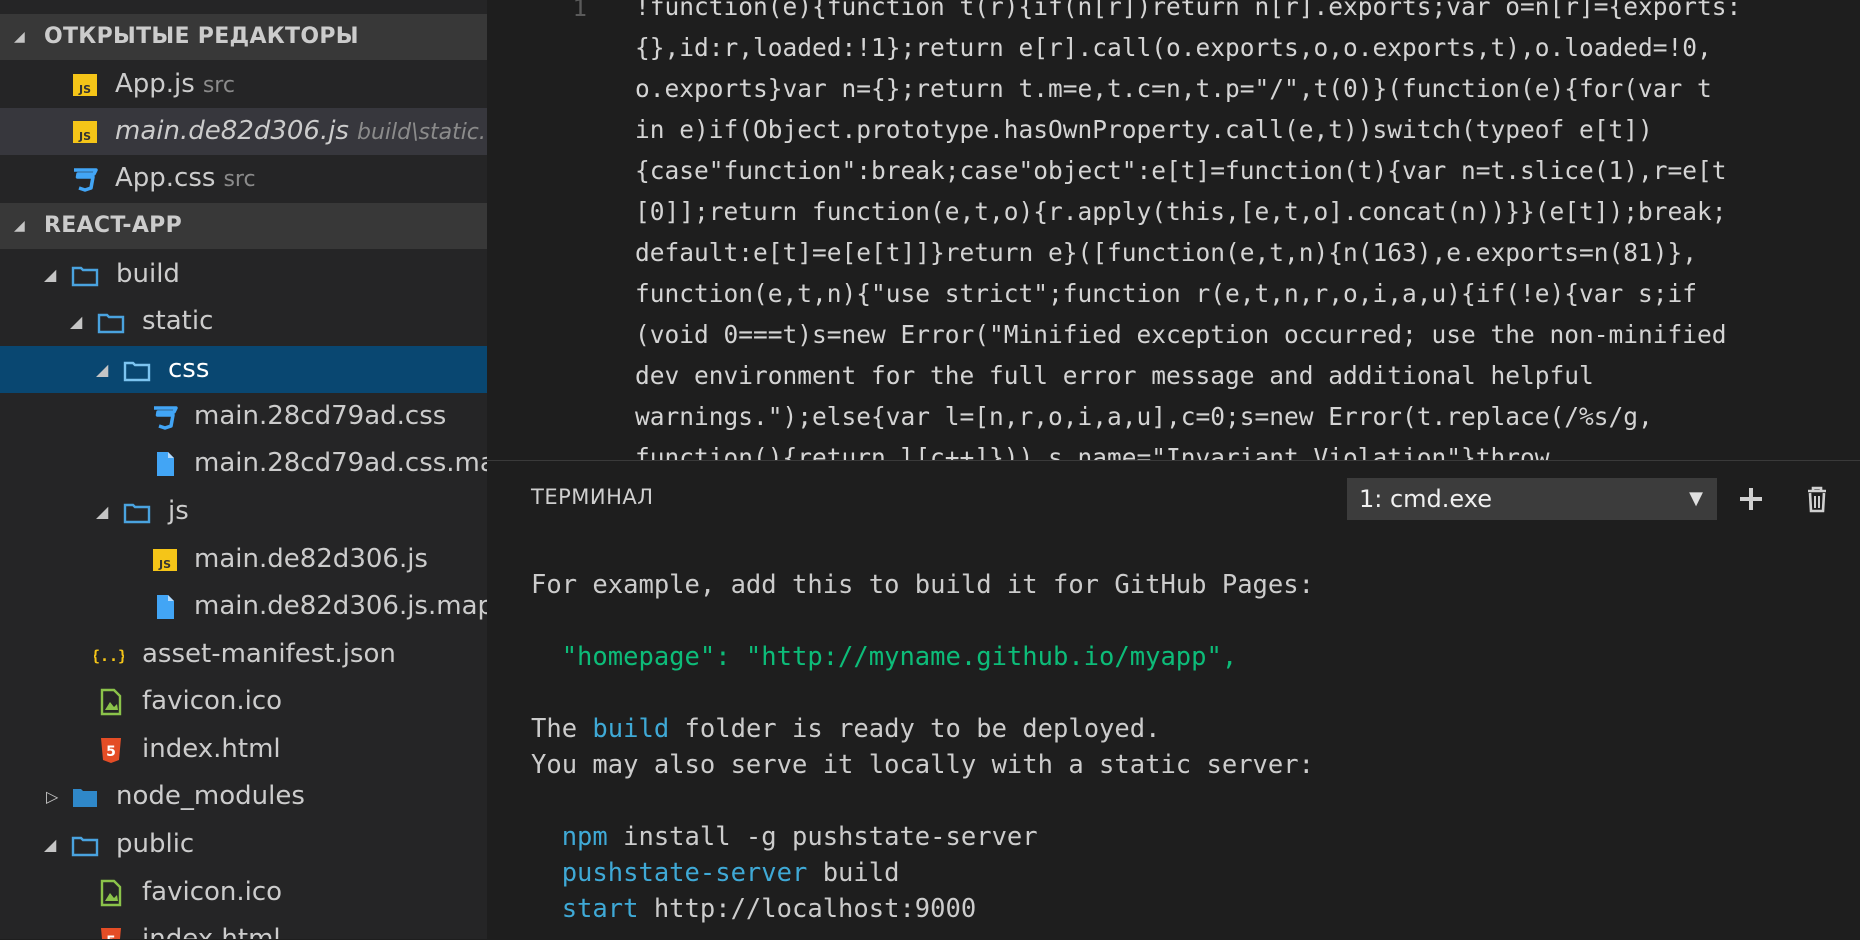  What do you see at coordinates (218, 85) in the screenshot?
I see `open-editor-desc: src` at bounding box center [218, 85].